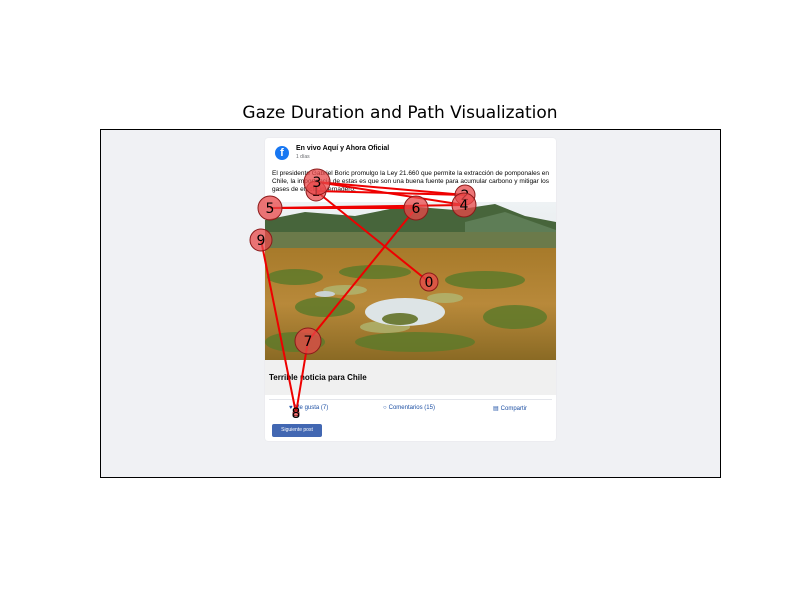  Describe the element at coordinates (464, 206) in the screenshot. I see `fixation-label-4: 4` at that location.